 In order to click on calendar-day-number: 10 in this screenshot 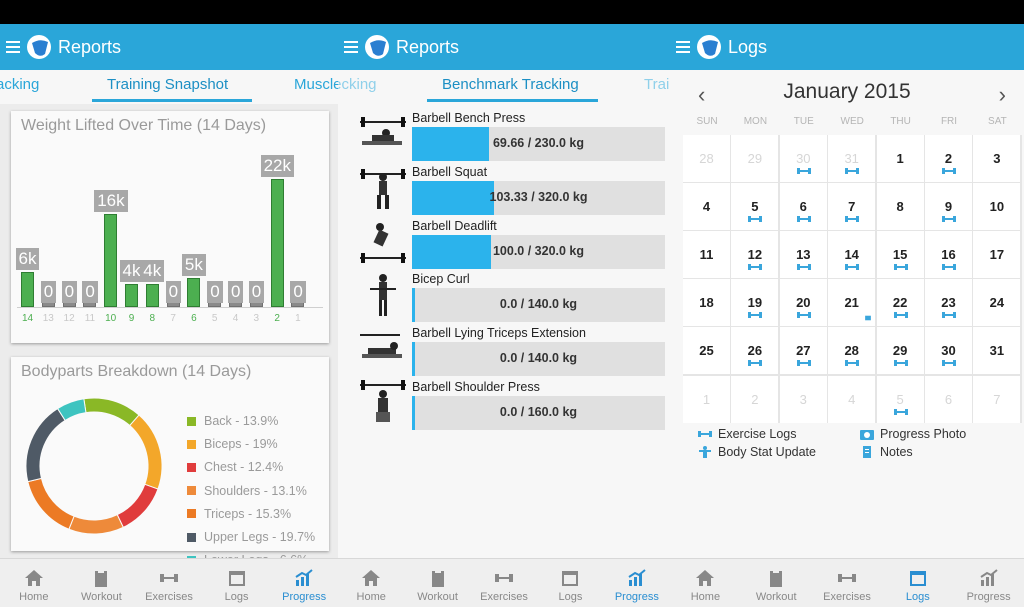, I will do `click(997, 207)`.